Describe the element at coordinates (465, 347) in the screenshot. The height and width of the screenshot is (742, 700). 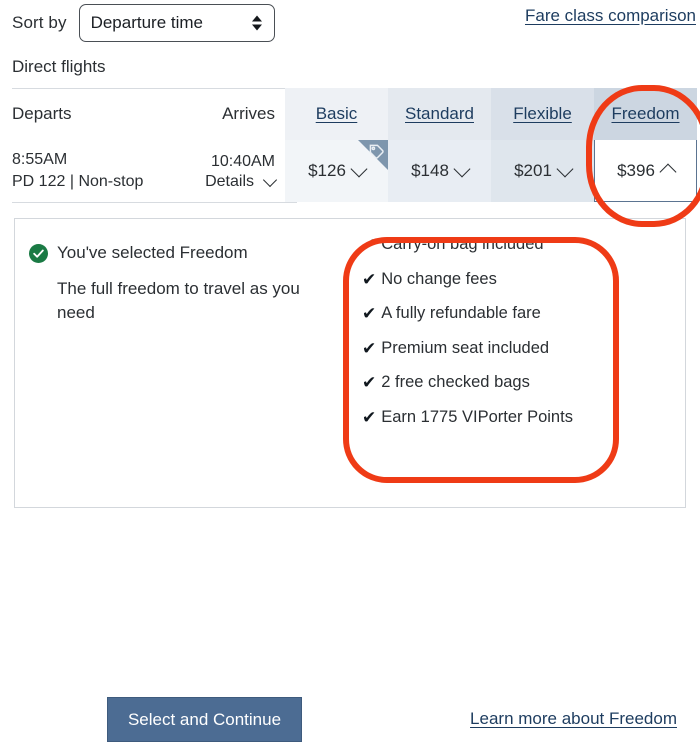
I see `benefit-label: Premium seat included` at that location.